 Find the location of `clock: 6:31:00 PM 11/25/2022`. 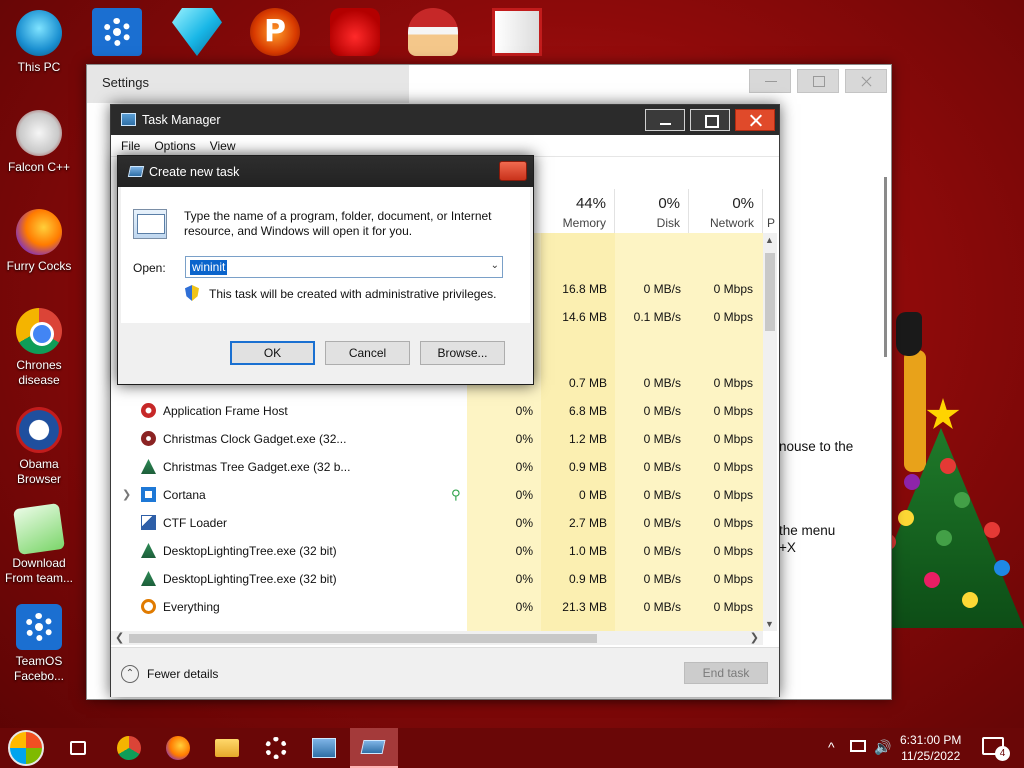

clock: 6:31:00 PM 11/25/2022 is located at coordinates (930, 750).